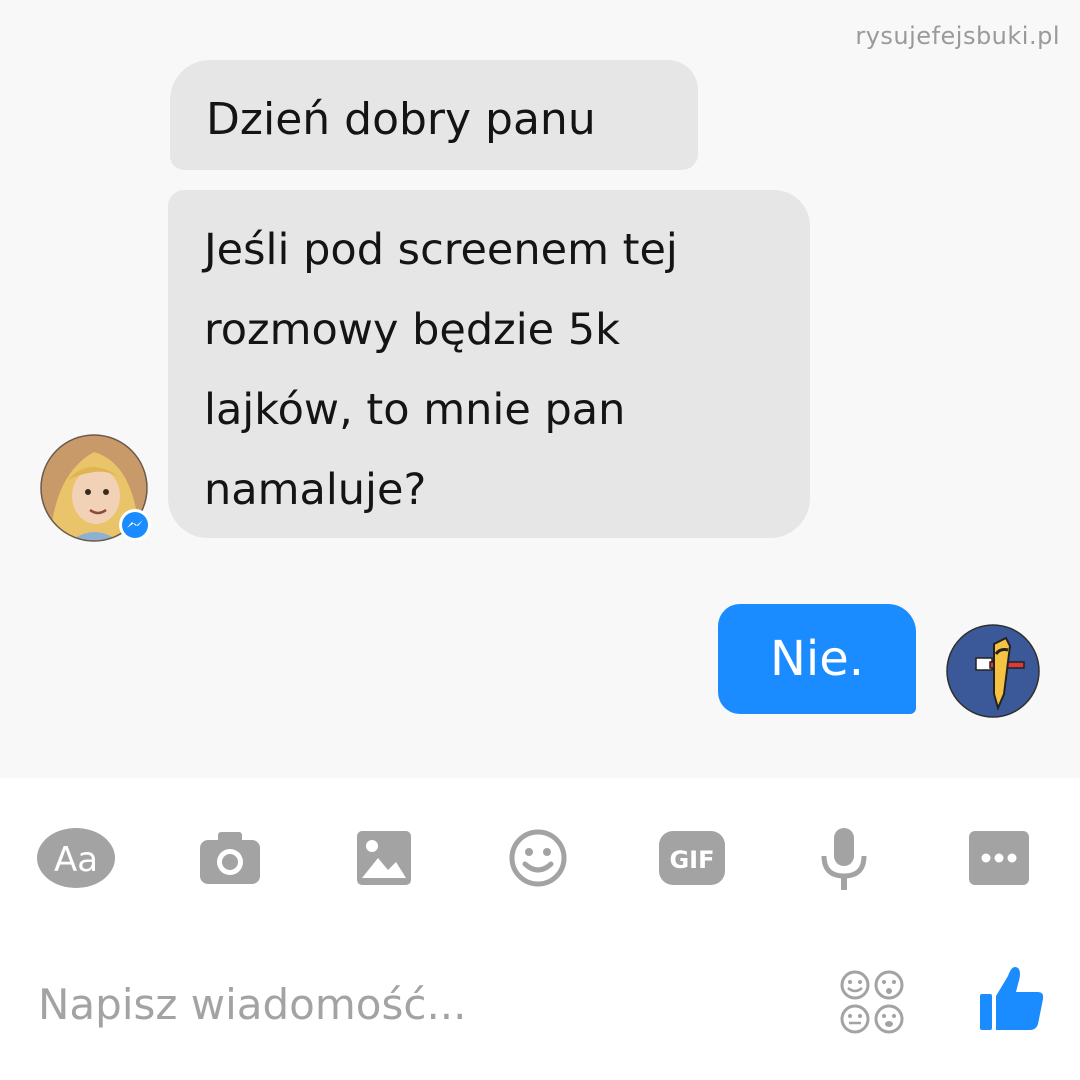 This screenshot has width=1080, height=1080. Describe the element at coordinates (538, 858) in the screenshot. I see `emoji-icon` at that location.